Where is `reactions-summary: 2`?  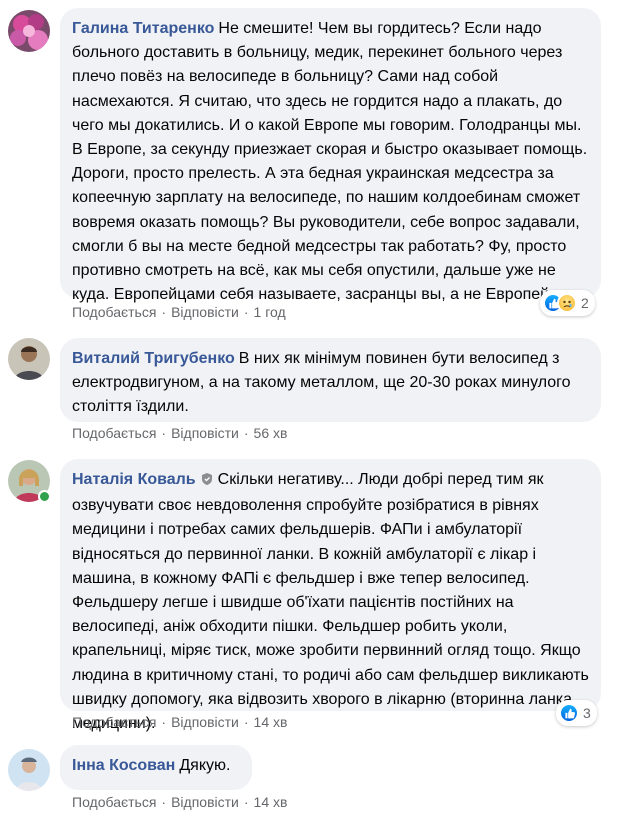 reactions-summary: 2 is located at coordinates (567, 303).